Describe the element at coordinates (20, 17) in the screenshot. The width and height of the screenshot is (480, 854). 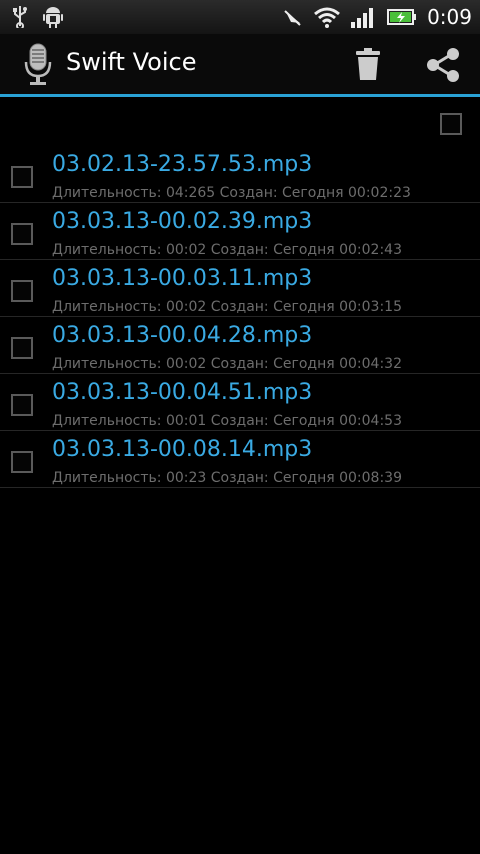
I see `usb-icon` at that location.